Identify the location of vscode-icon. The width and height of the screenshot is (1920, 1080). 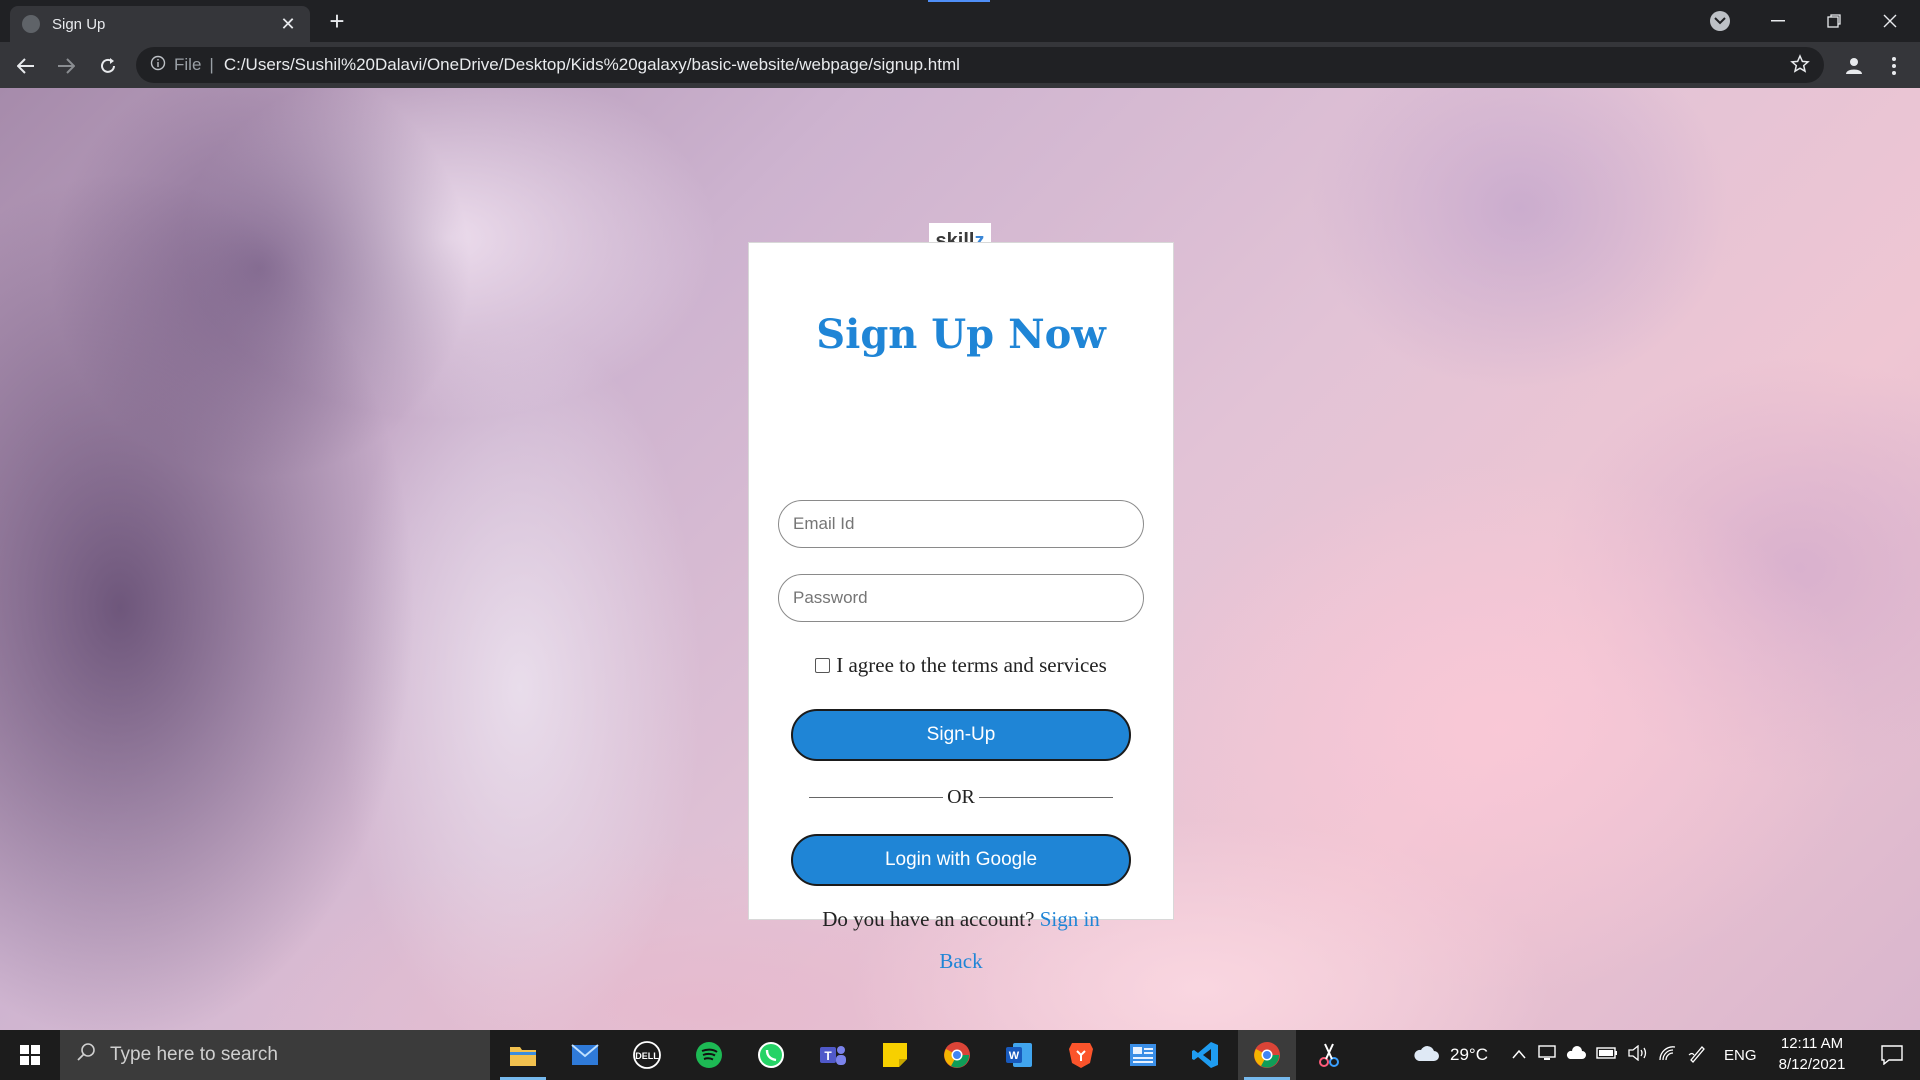
(1205, 1055).